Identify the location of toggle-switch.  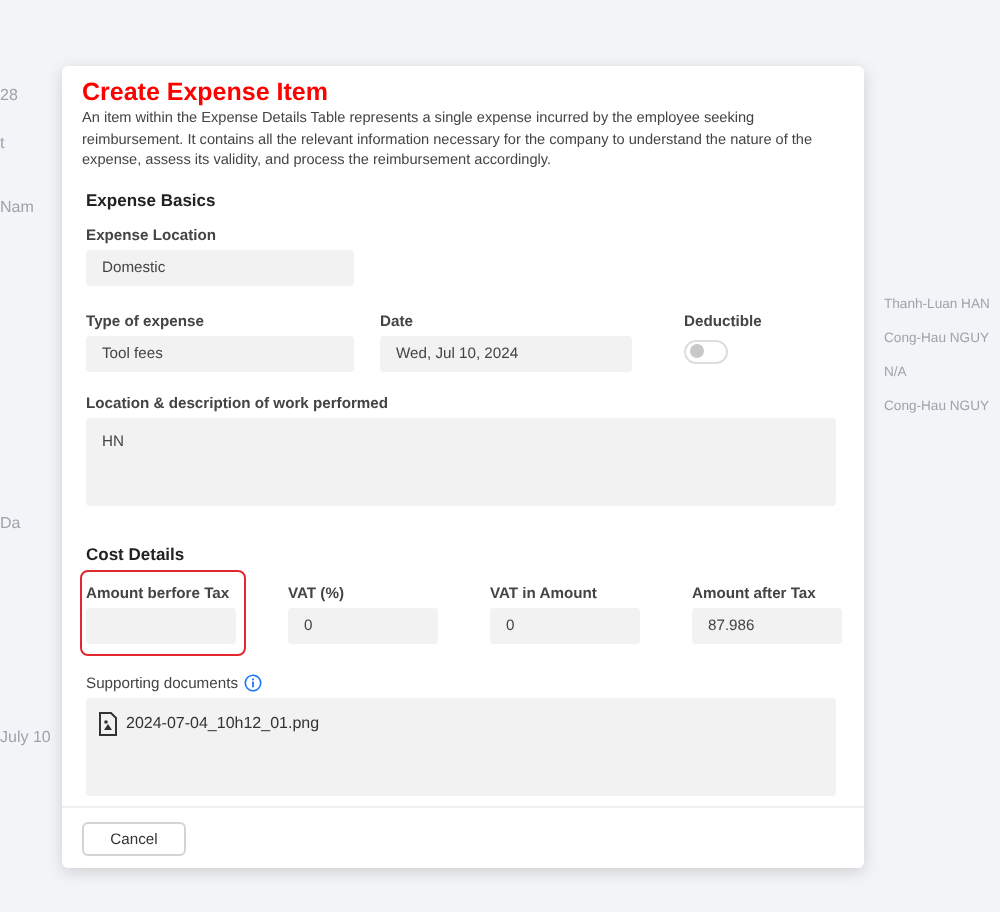
(706, 351).